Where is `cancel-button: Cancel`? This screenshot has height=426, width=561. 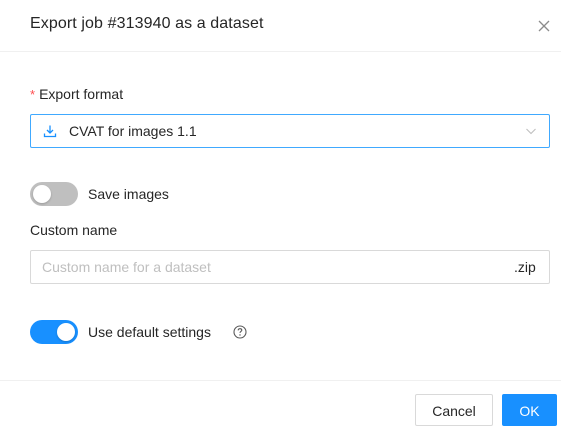 cancel-button: Cancel is located at coordinates (454, 410).